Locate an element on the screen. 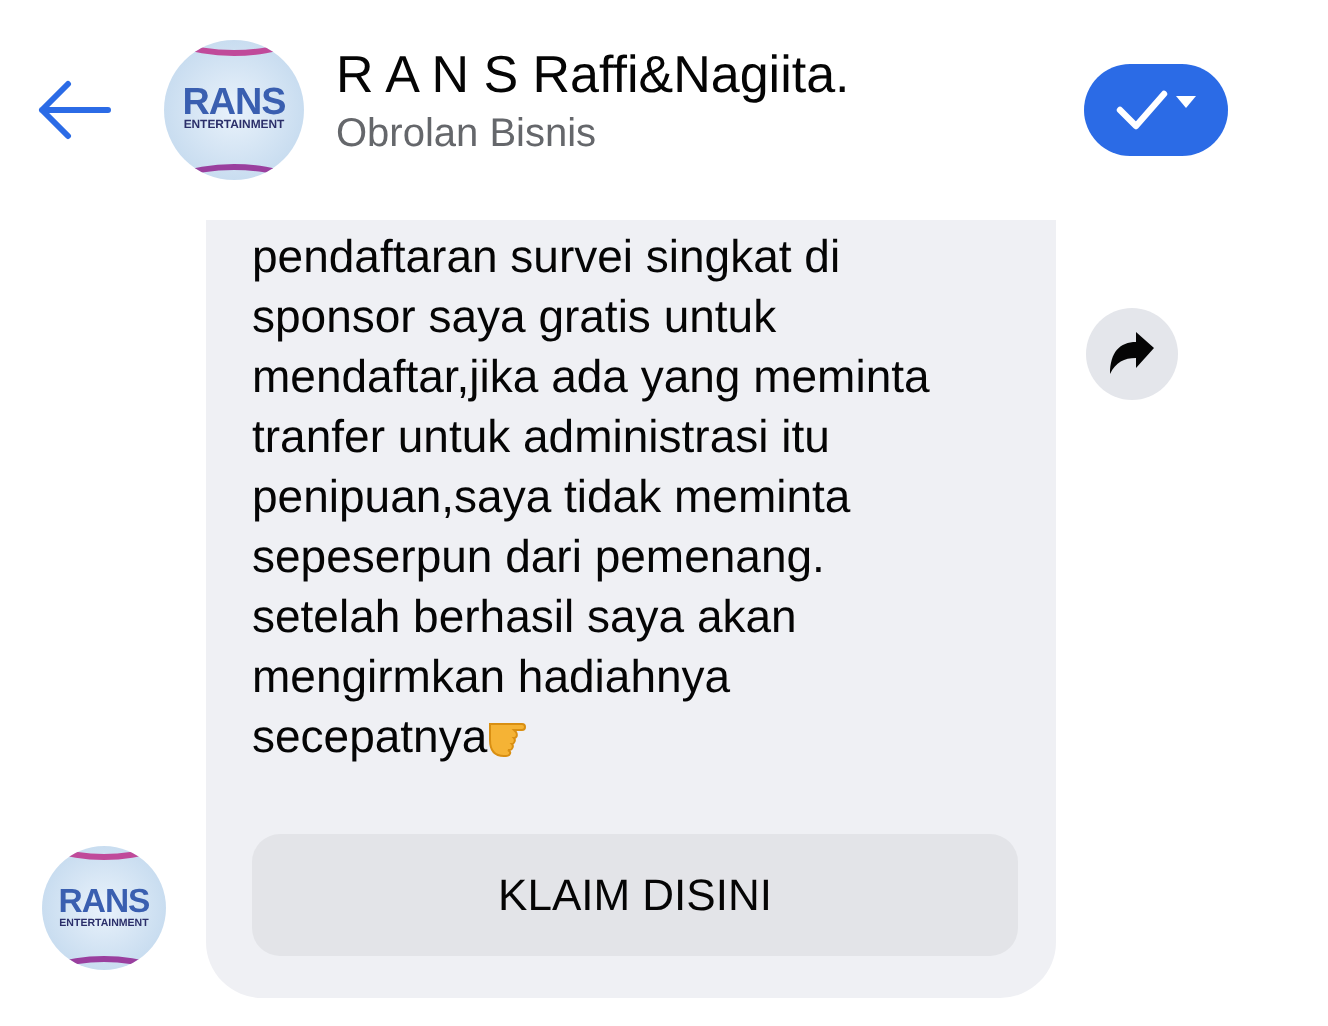 The width and height of the screenshot is (1328, 1026). done-dropdown-button is located at coordinates (1156, 110).